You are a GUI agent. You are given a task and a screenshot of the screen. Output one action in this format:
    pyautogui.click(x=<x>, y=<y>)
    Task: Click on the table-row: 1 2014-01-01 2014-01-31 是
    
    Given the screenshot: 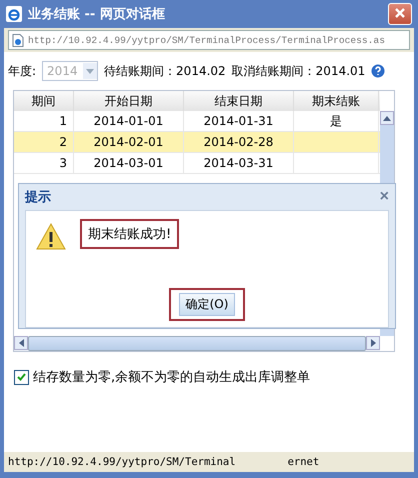 What is the action you would take?
    pyautogui.click(x=197, y=121)
    